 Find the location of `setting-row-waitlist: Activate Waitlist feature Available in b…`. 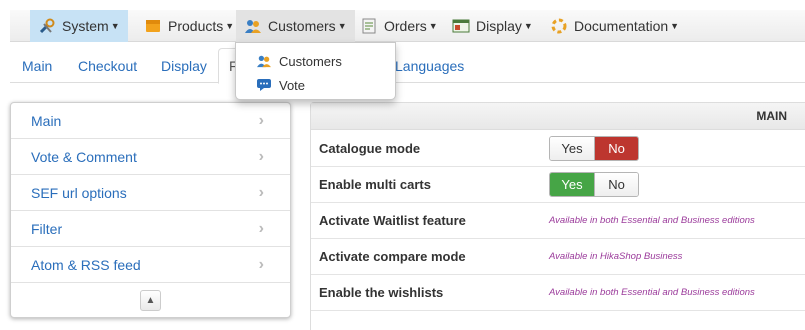

setting-row-waitlist: Activate Waitlist feature Available in b… is located at coordinates (558, 221).